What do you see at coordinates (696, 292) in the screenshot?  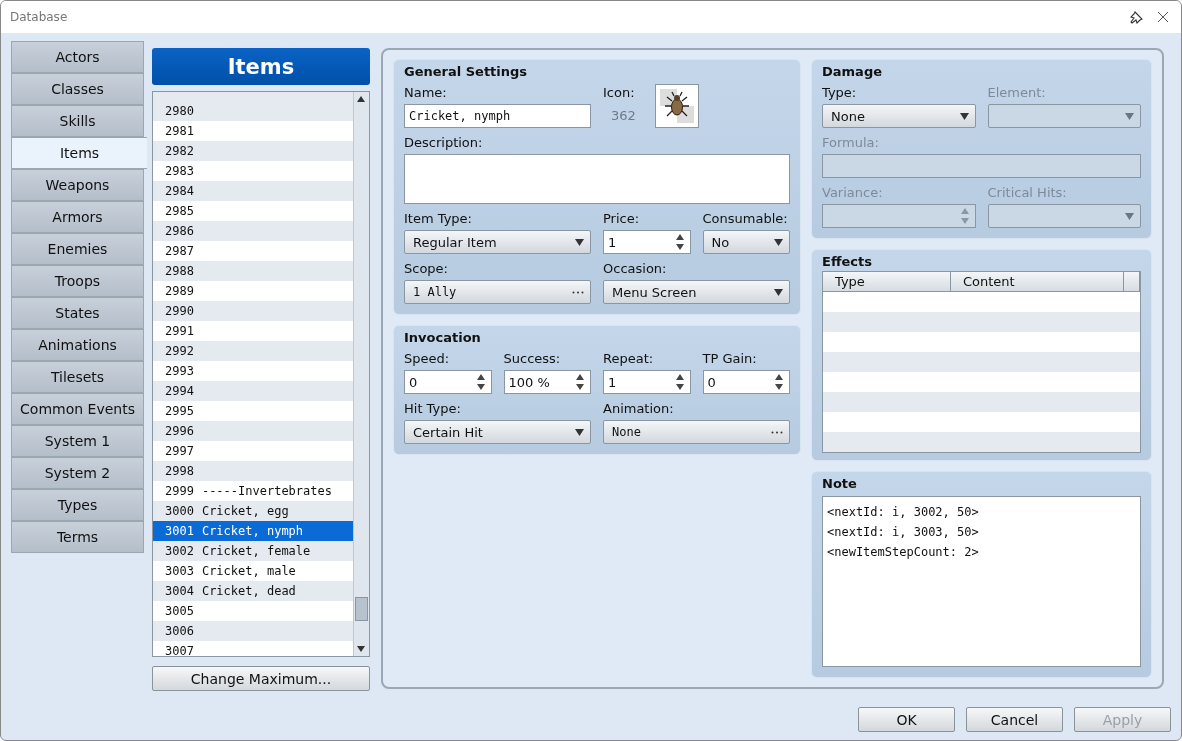 I see `dropdown: Menu Screen` at bounding box center [696, 292].